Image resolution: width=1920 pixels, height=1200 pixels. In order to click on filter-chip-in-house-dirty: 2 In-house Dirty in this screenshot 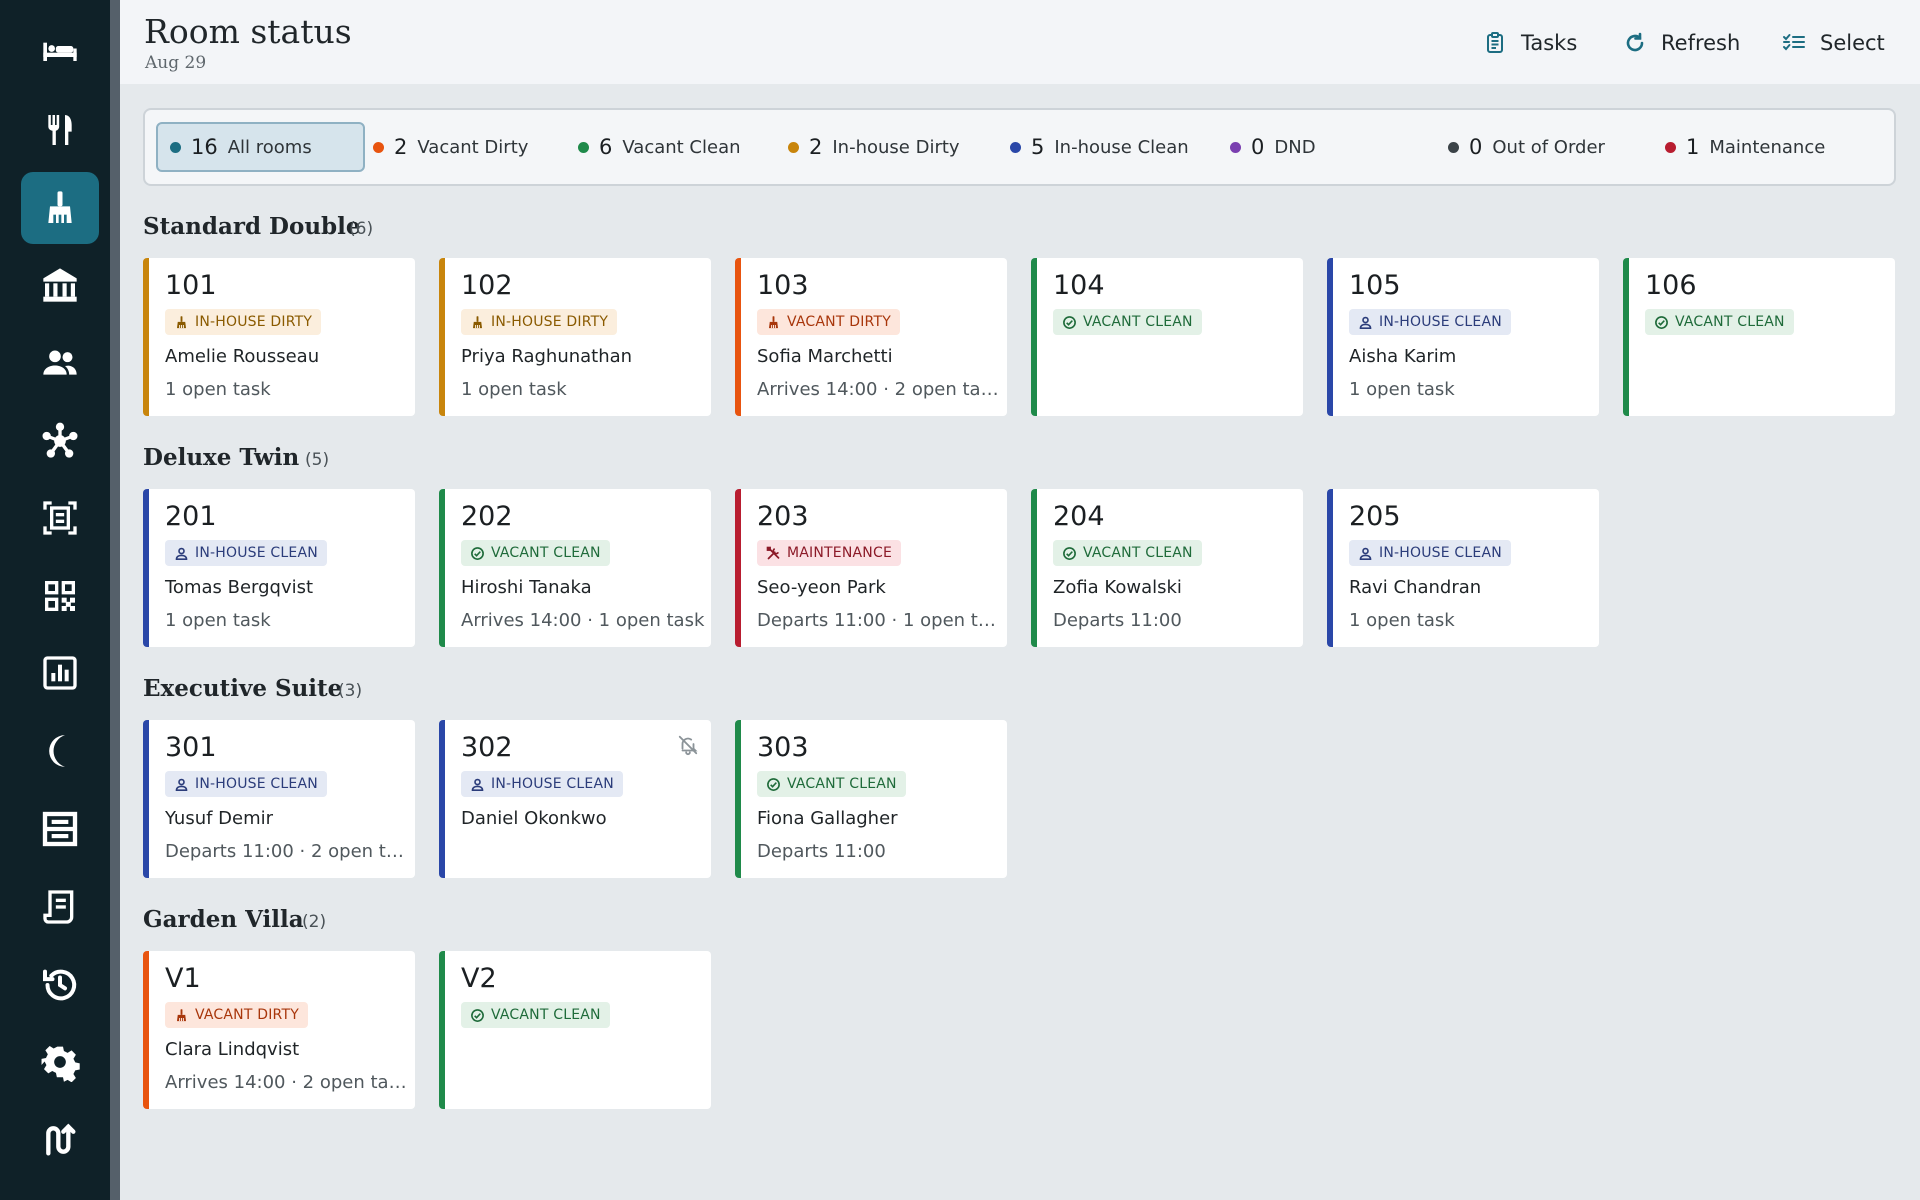, I will do `click(891, 147)`.